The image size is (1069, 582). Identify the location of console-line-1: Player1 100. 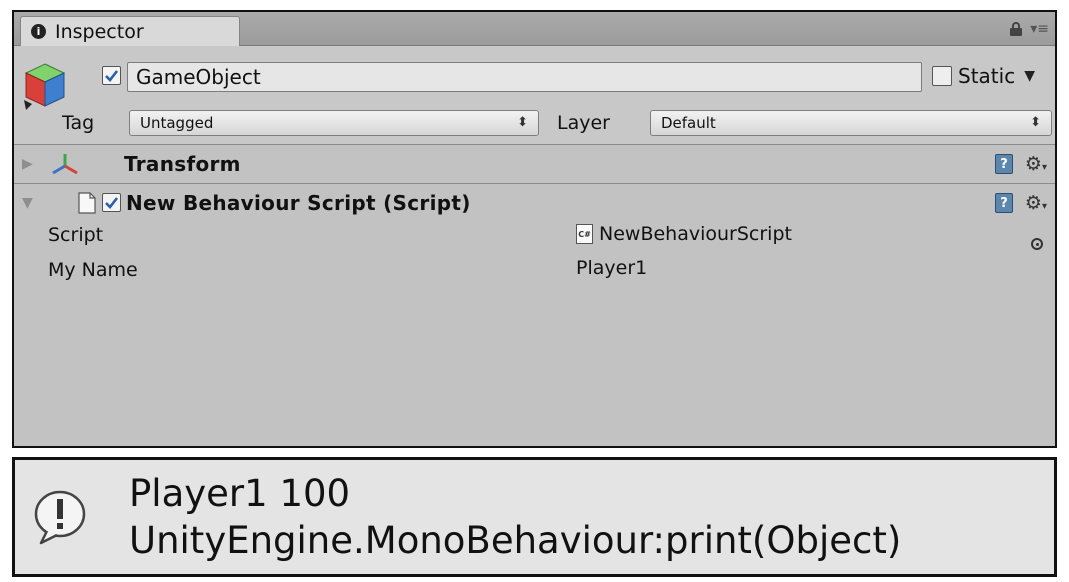
(240, 493).